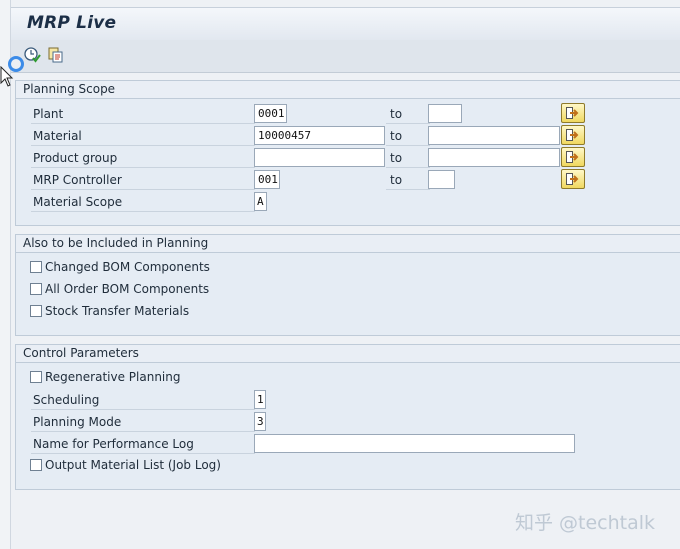  I want to click on planning-scope-header: Planning Scope, so click(348, 90).